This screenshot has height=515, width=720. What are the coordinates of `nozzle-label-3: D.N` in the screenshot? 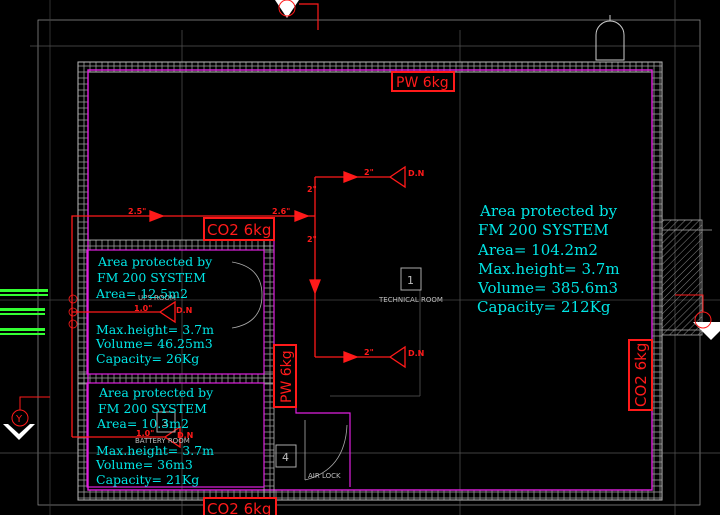 It's located at (184, 310).